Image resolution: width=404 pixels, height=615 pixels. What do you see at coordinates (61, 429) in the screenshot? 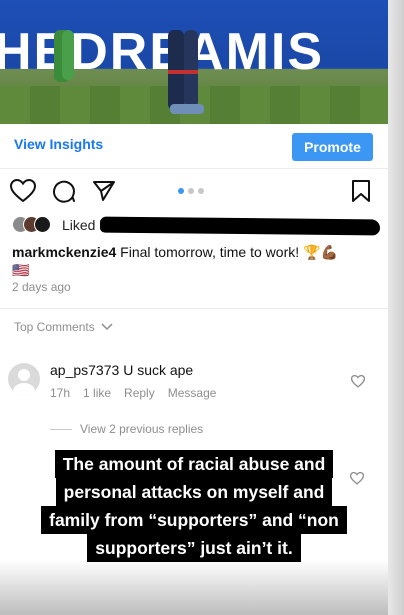
I see `replies-divider-line` at bounding box center [61, 429].